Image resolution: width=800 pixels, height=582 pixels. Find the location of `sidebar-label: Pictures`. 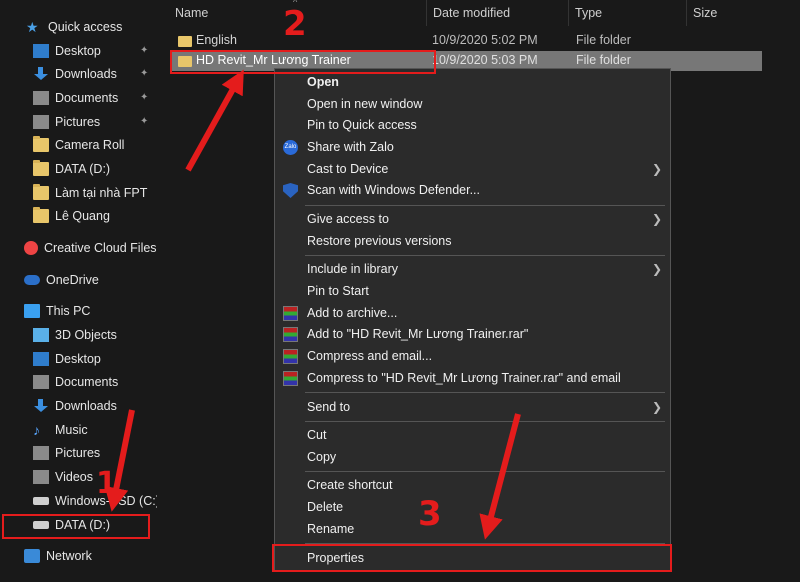

sidebar-label: Pictures is located at coordinates (78, 453).